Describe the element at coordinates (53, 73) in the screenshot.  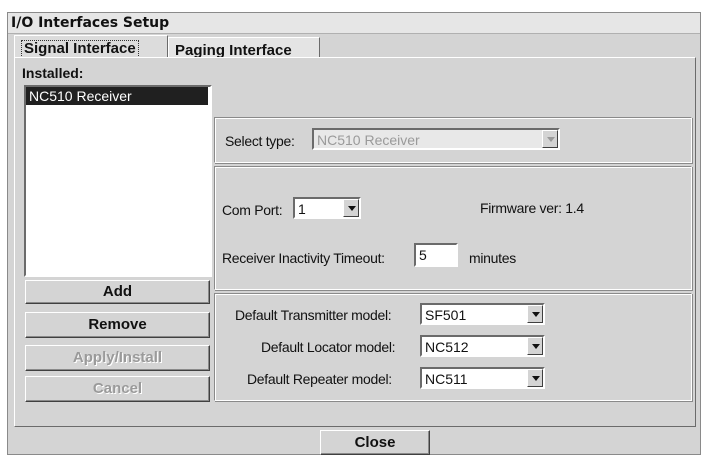
I see `installed-label: Installed:` at that location.